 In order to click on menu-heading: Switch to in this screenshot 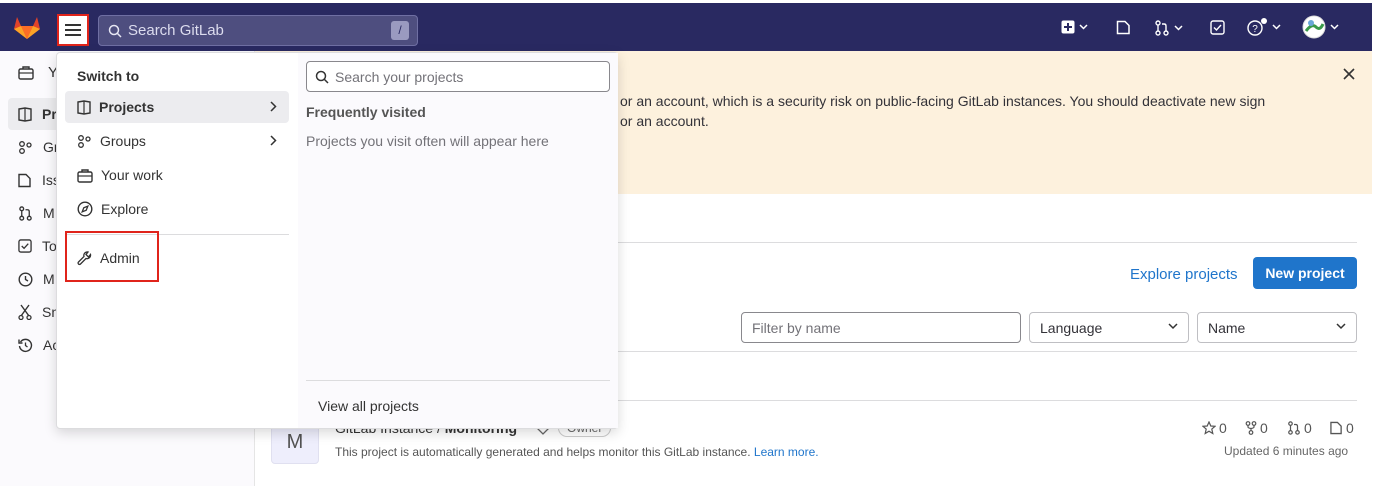, I will do `click(108, 76)`.